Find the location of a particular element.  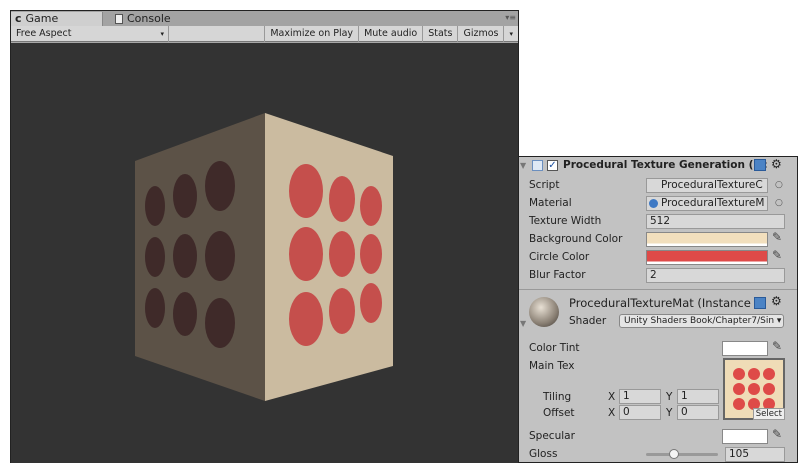

offset-x-label: X is located at coordinates (612, 413).